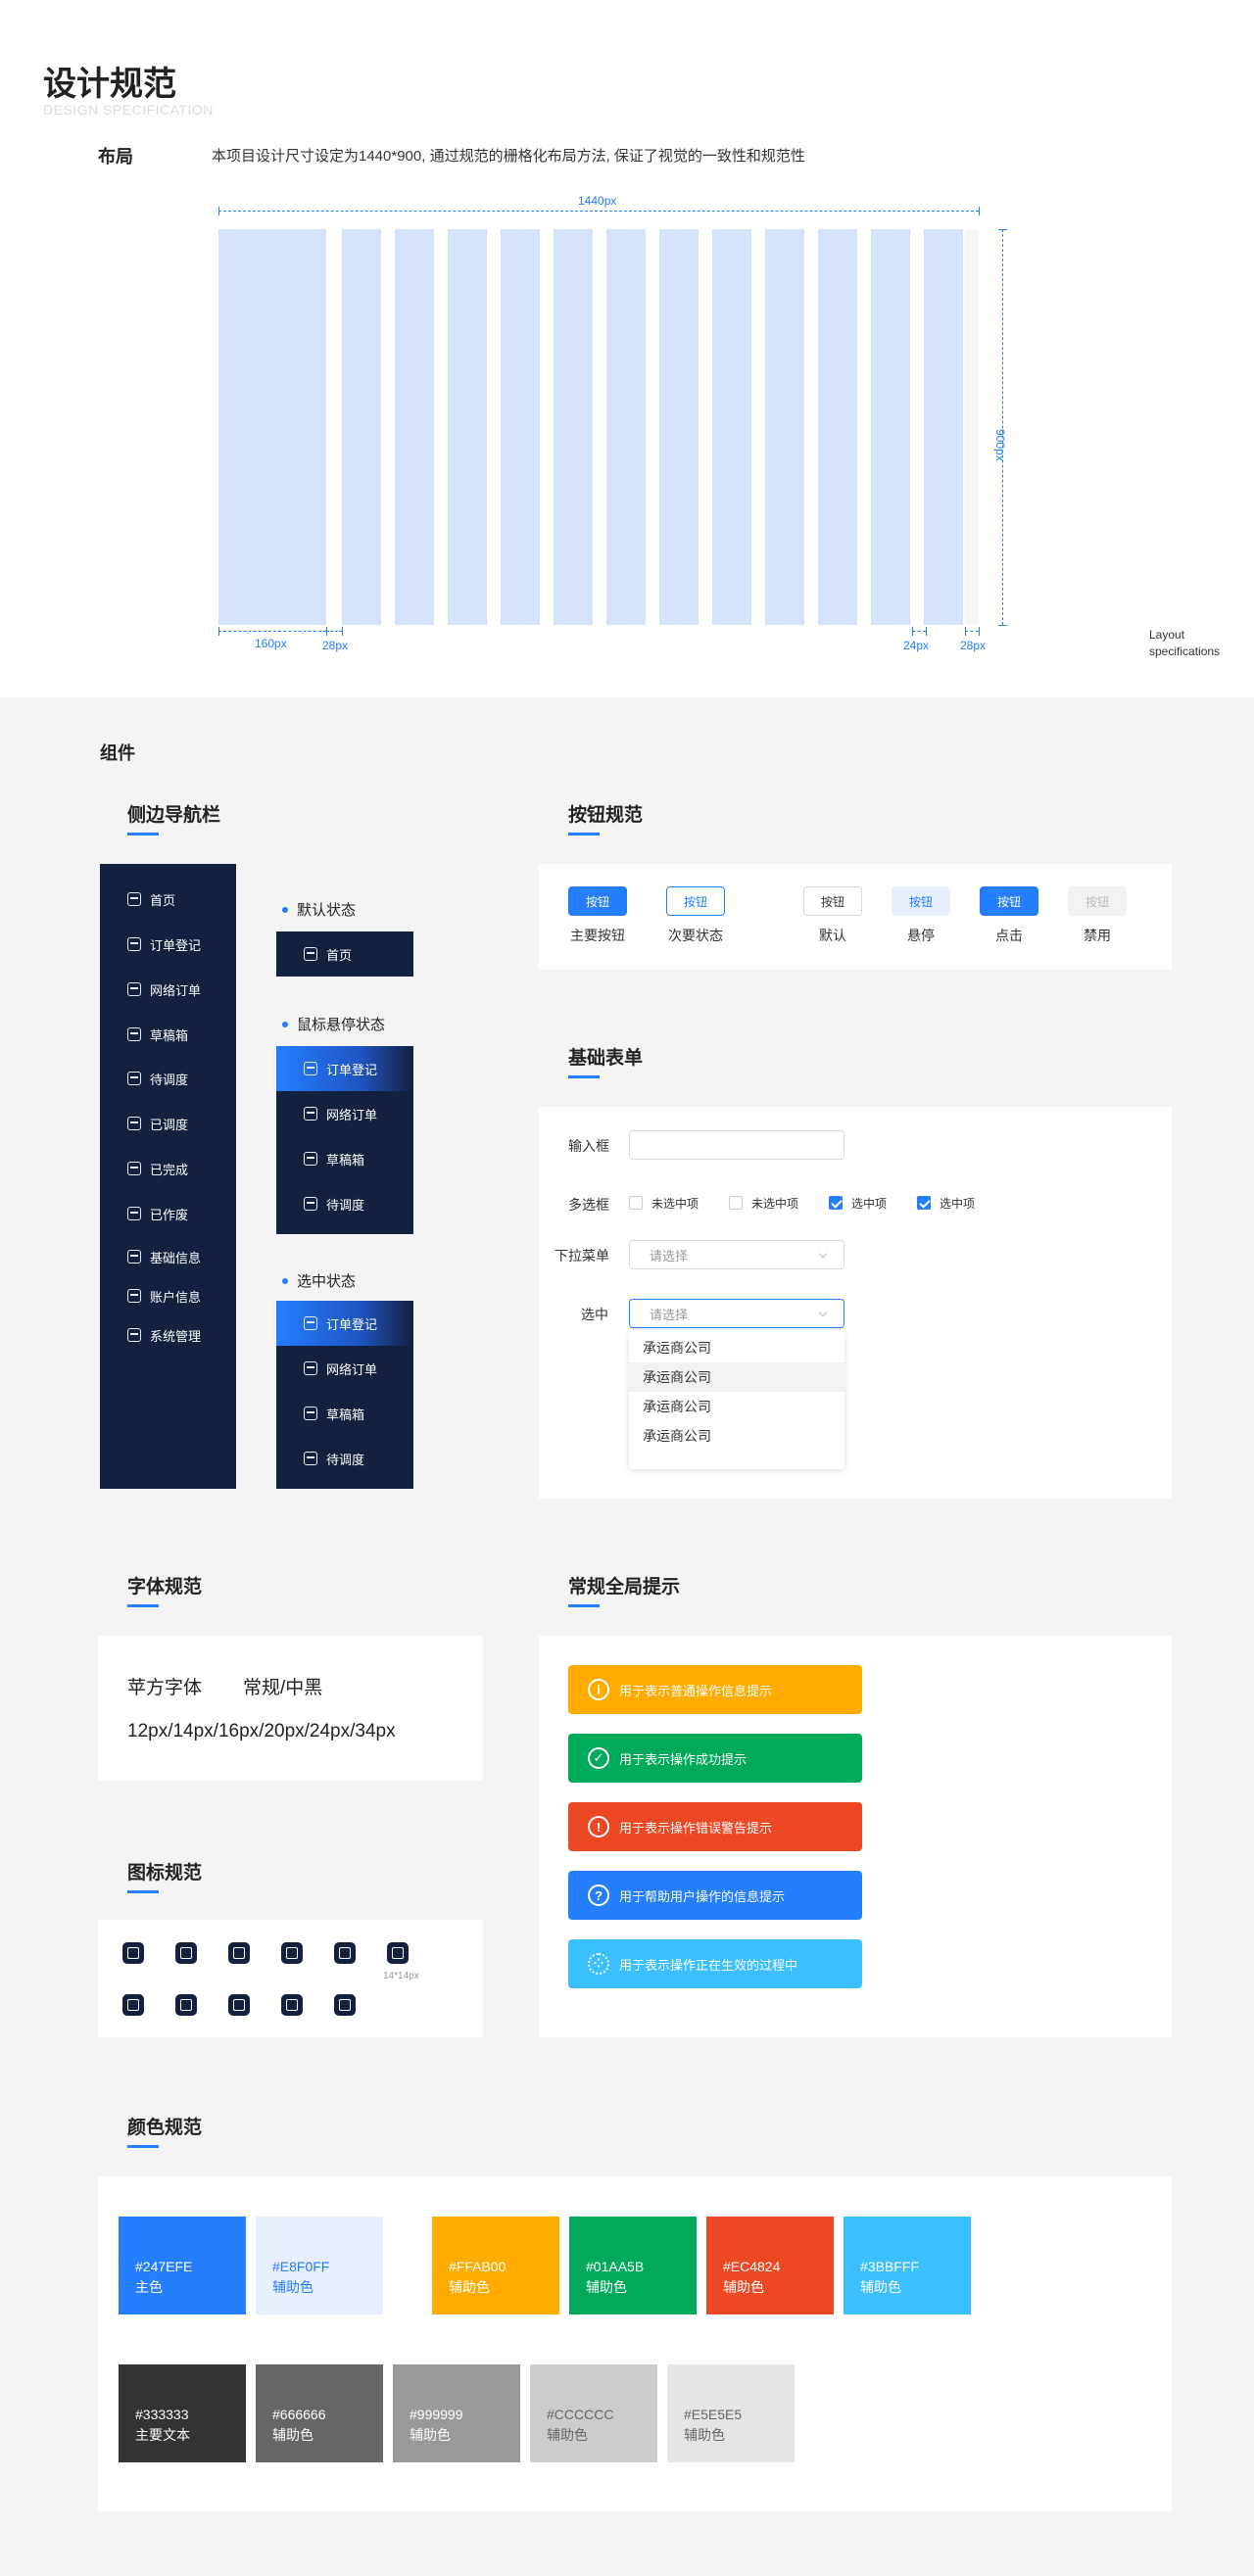 The image size is (1254, 2576). I want to click on button-sample-5: 按钮, so click(1097, 901).